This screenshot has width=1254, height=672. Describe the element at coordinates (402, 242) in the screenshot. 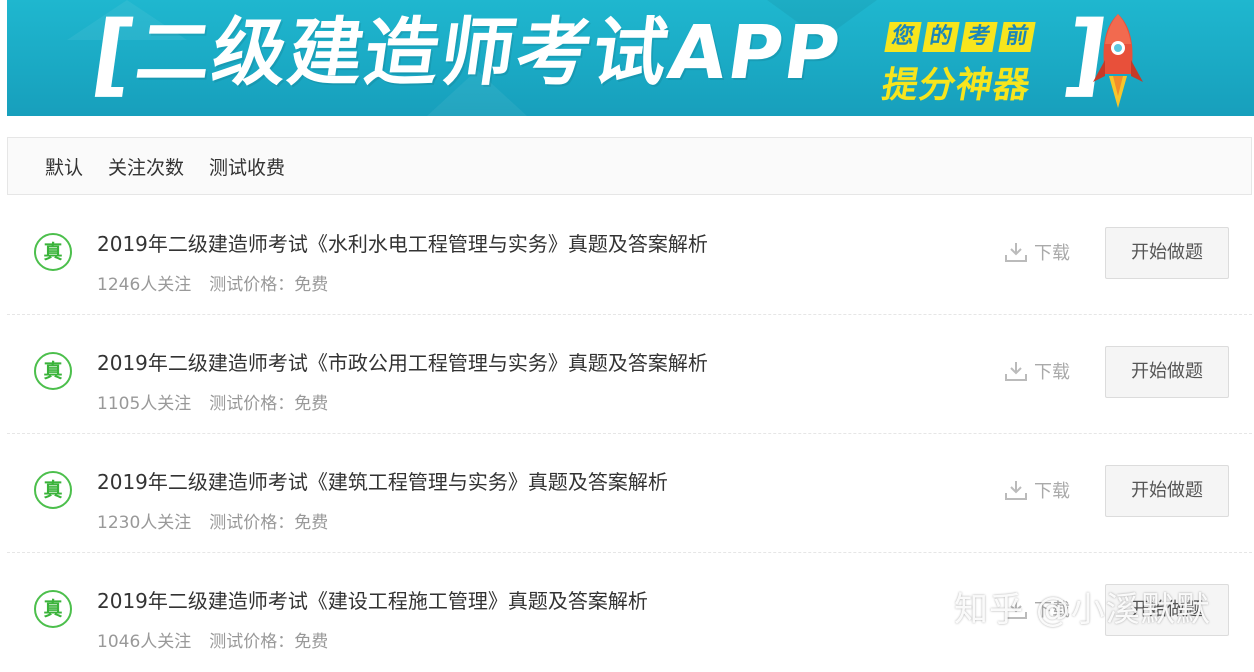

I see `exam-title: 2019年二级建造师考试《水利水电工程管理与实务》真题及答案解析` at that location.